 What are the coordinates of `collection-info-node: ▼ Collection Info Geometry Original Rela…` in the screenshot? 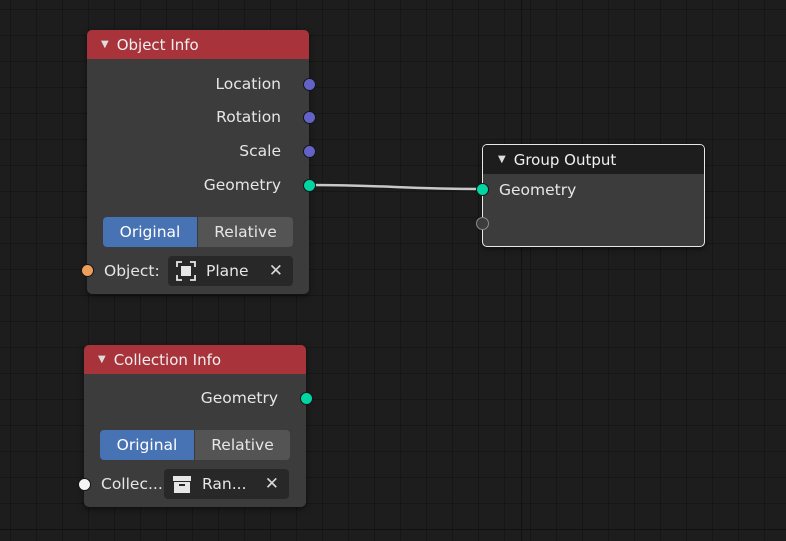 It's located at (195, 426).